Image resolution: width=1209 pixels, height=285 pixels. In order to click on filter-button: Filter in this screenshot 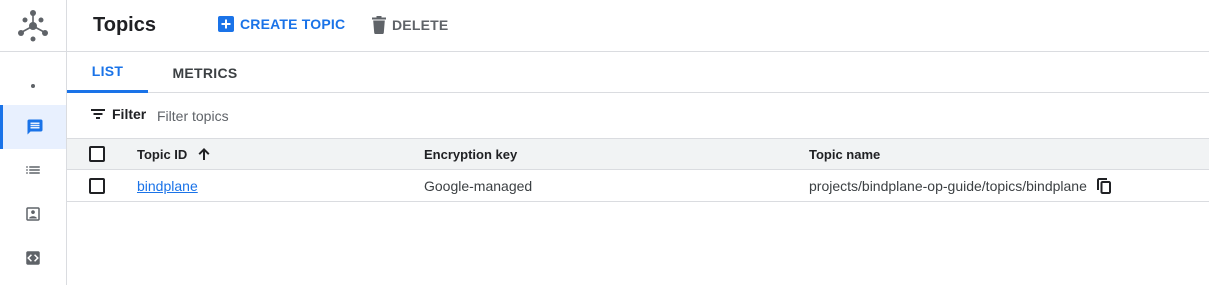, I will do `click(118, 114)`.